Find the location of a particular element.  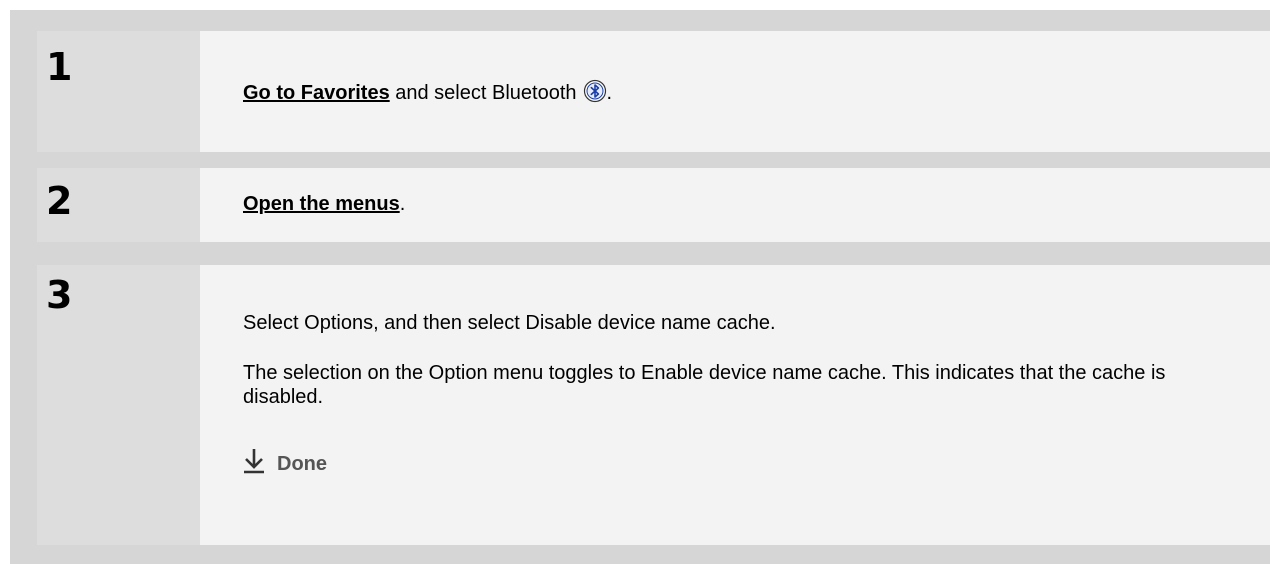

step-body: Open the menus. is located at coordinates (741, 205).